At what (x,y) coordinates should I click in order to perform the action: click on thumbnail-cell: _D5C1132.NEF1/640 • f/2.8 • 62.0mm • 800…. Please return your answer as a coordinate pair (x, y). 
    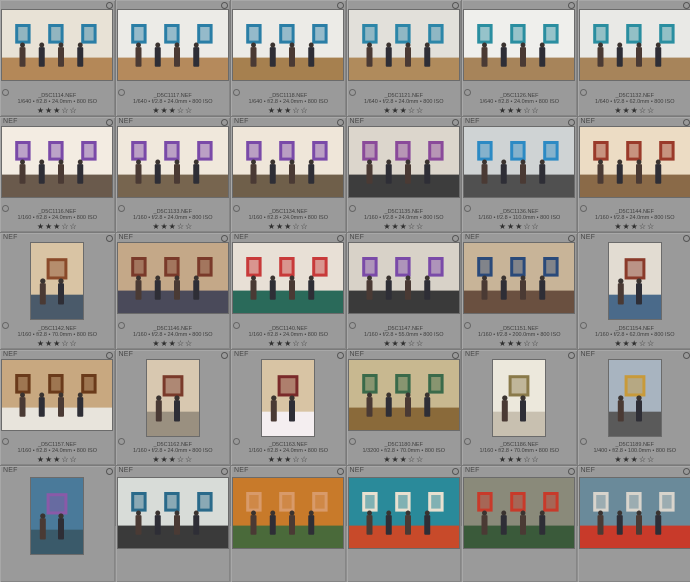
    Looking at the image, I should click on (634, 58).